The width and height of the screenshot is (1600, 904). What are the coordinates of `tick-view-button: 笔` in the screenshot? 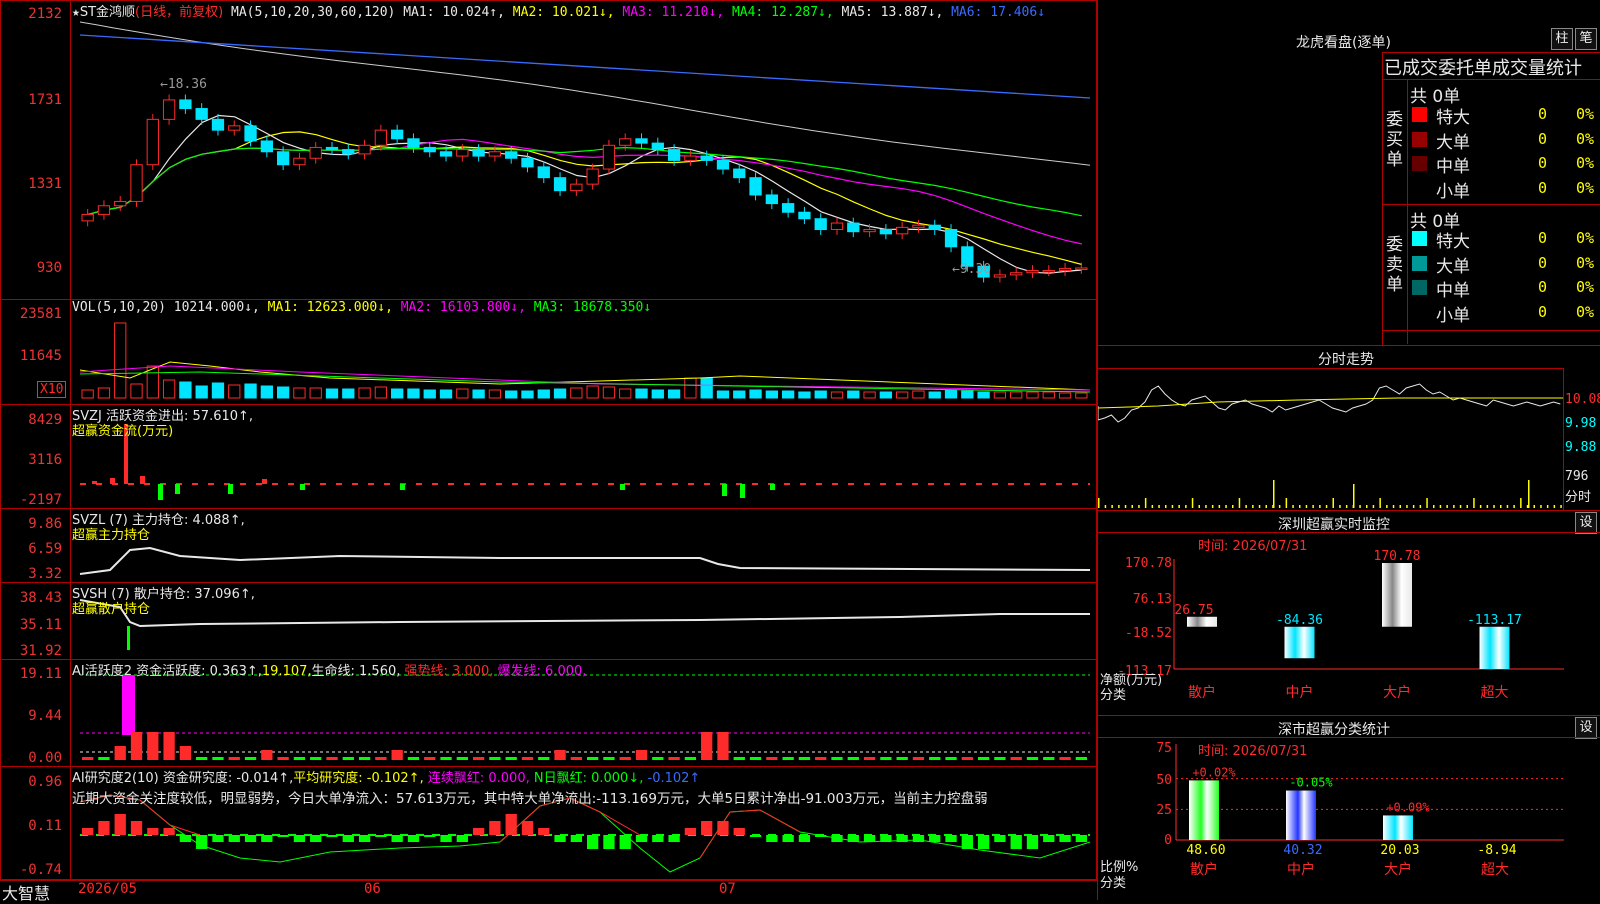 It's located at (1586, 39).